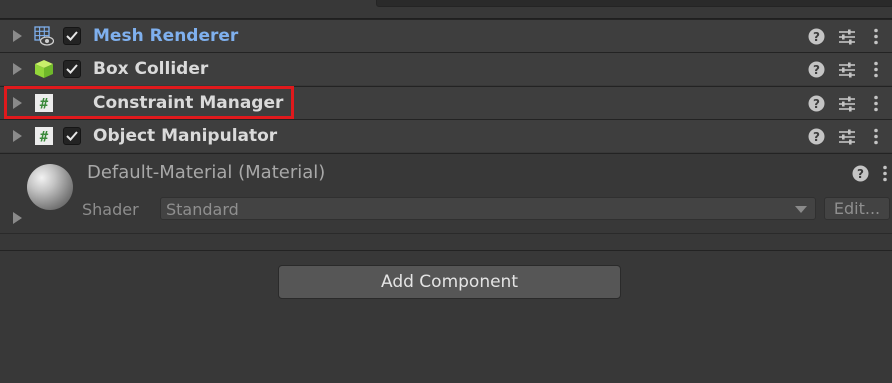  Describe the element at coordinates (446, 135) in the screenshot. I see `component-header-object-manipulator: # Object Manipulator ?` at that location.